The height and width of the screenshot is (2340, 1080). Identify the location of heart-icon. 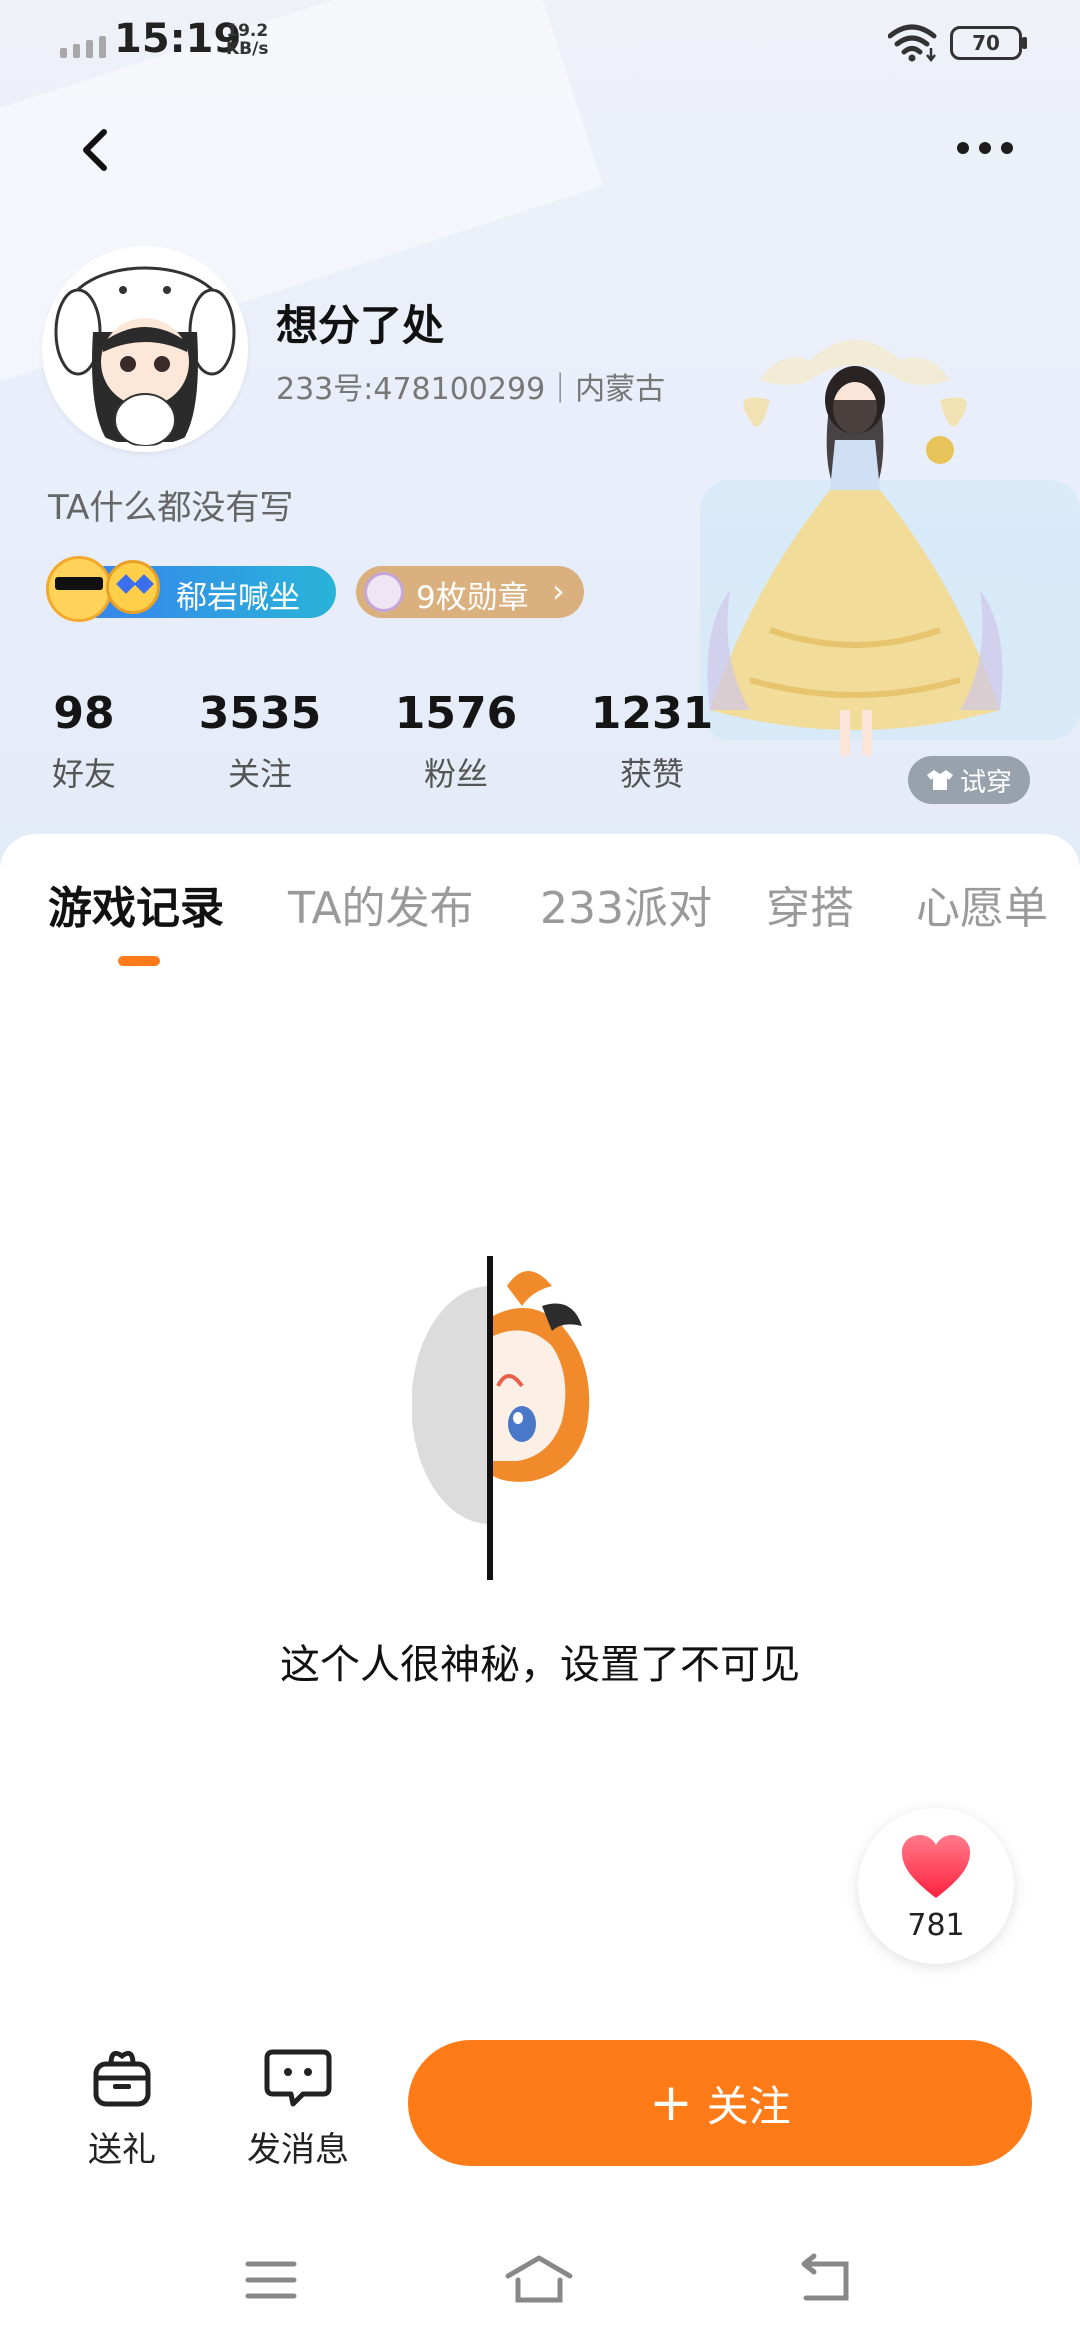
(936, 1866).